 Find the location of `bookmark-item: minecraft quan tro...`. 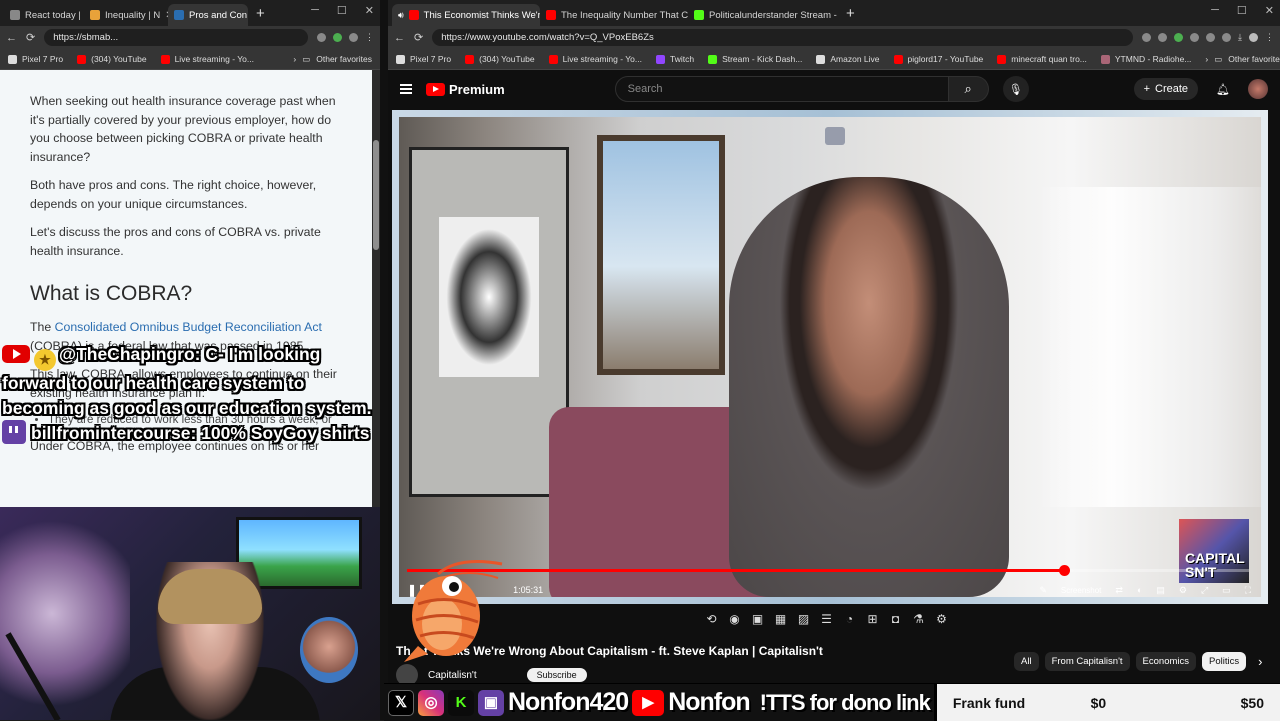

bookmark-item: minecraft quan tro... is located at coordinates (1042, 59).